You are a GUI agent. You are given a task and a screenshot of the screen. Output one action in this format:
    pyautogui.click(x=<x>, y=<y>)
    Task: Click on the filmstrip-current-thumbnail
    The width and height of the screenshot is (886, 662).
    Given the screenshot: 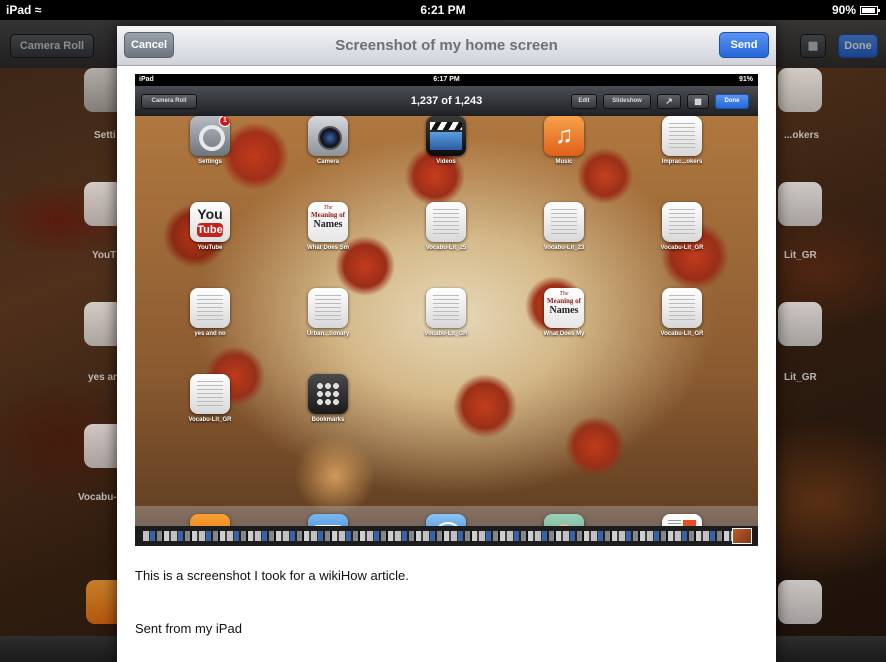 What is the action you would take?
    pyautogui.click(x=742, y=536)
    